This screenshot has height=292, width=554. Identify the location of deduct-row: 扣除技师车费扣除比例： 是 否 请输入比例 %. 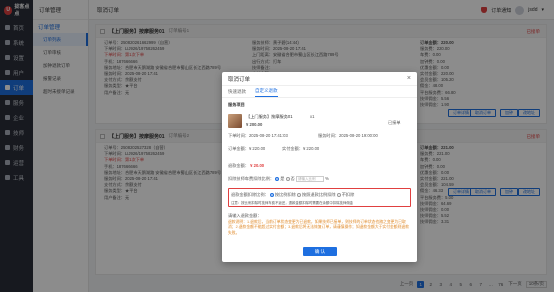
(278, 179).